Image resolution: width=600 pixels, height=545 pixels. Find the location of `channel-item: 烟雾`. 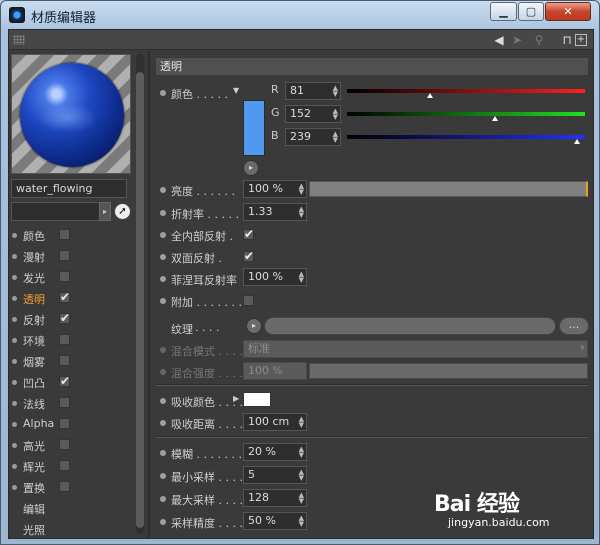

channel-item: 烟雾 is located at coordinates (71, 361).